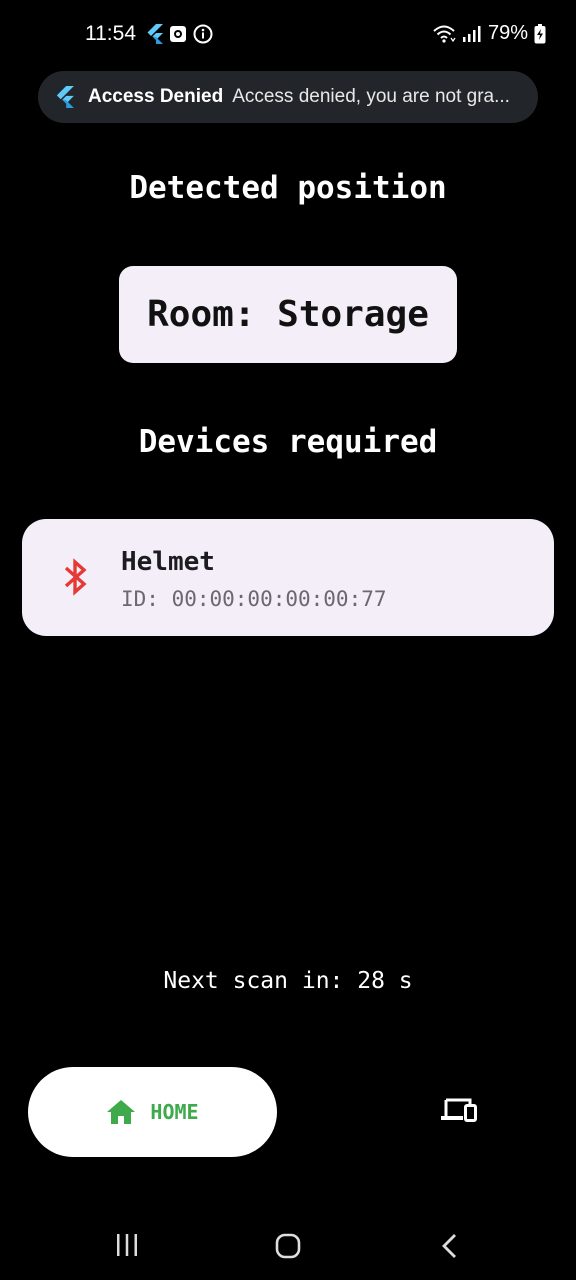 Image resolution: width=576 pixels, height=1280 pixels. I want to click on record-icon, so click(178, 34).